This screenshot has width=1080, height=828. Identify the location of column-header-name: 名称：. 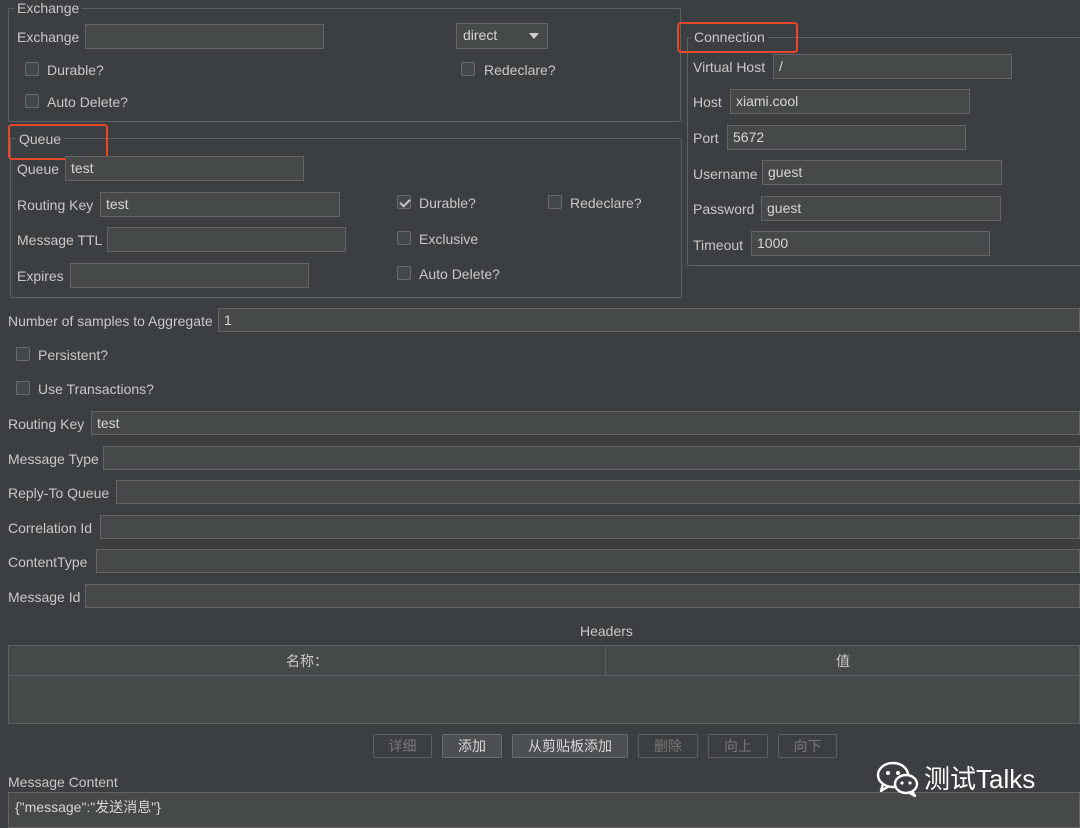
(307, 660).